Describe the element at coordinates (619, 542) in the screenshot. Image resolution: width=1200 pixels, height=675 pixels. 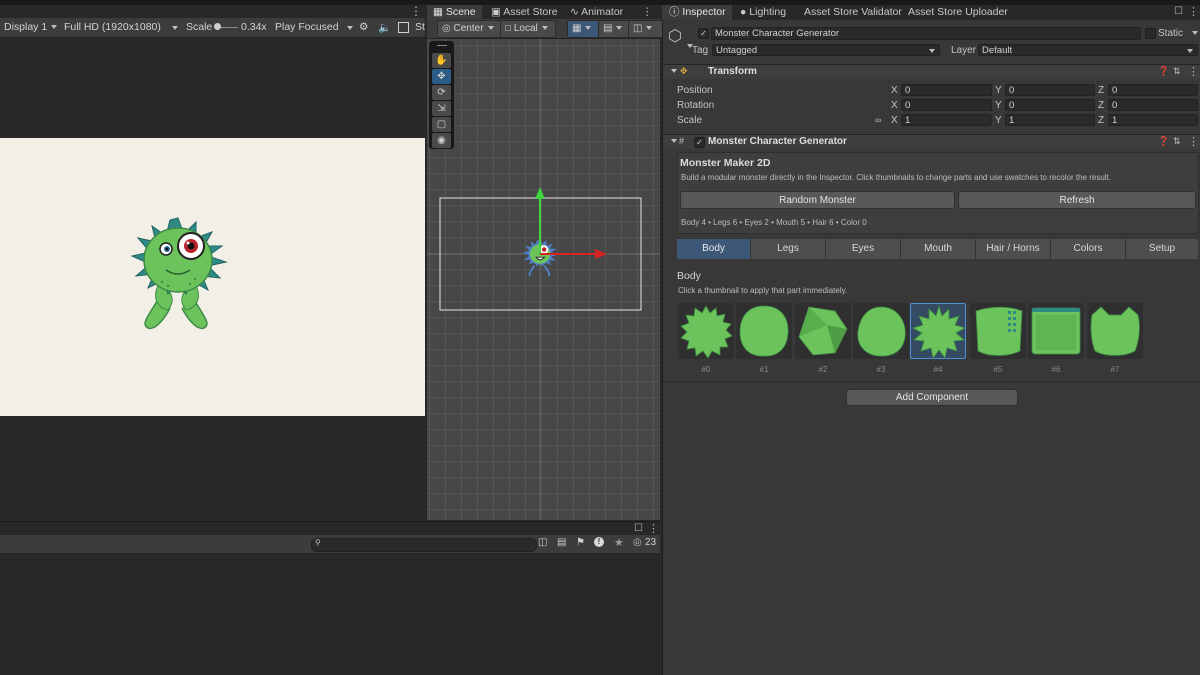
I see `favorite-star-icon: ★` at that location.